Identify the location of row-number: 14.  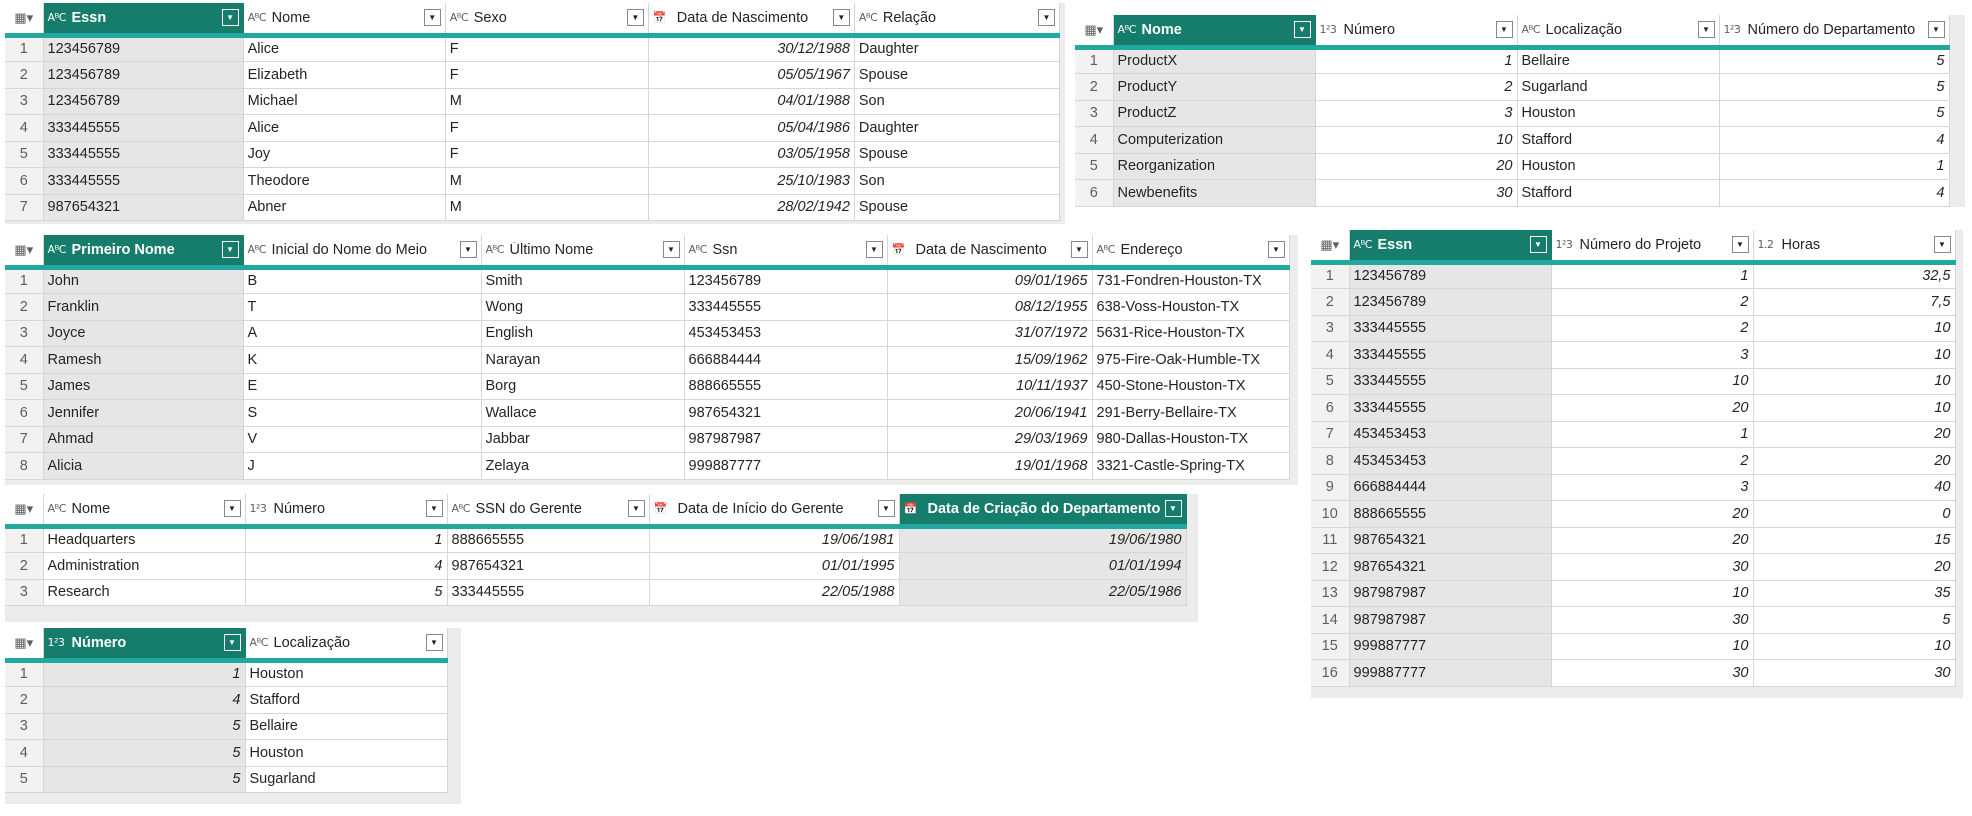
(1330, 620).